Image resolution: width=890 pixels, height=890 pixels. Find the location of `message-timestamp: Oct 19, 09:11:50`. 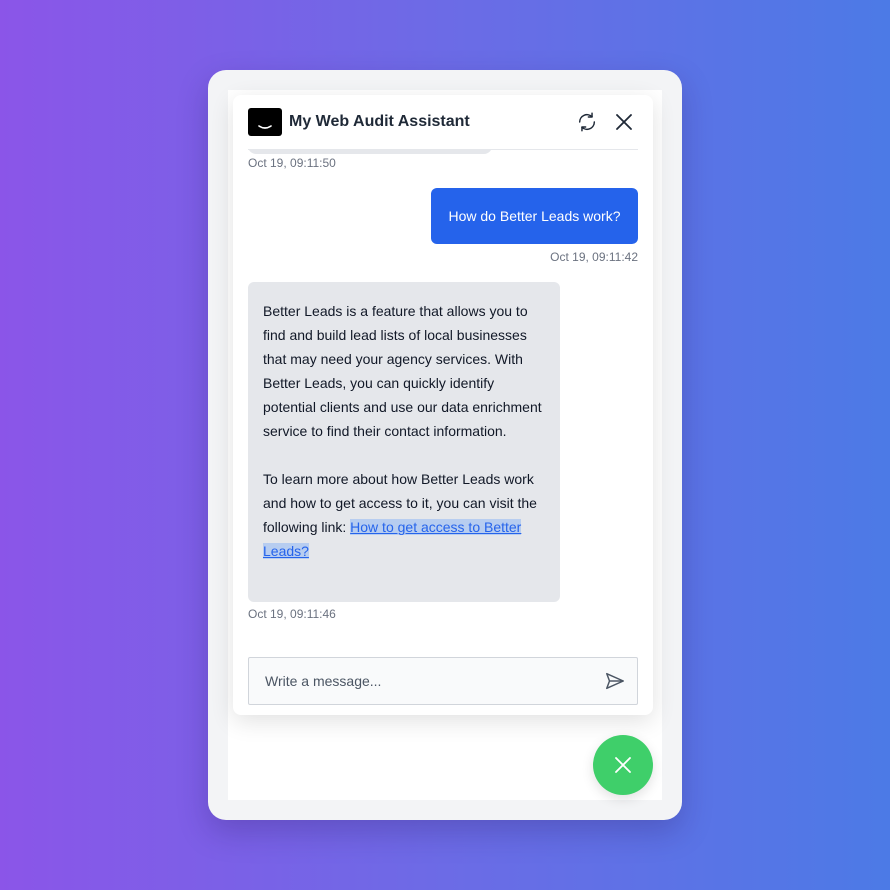

message-timestamp: Oct 19, 09:11:50 is located at coordinates (292, 163).